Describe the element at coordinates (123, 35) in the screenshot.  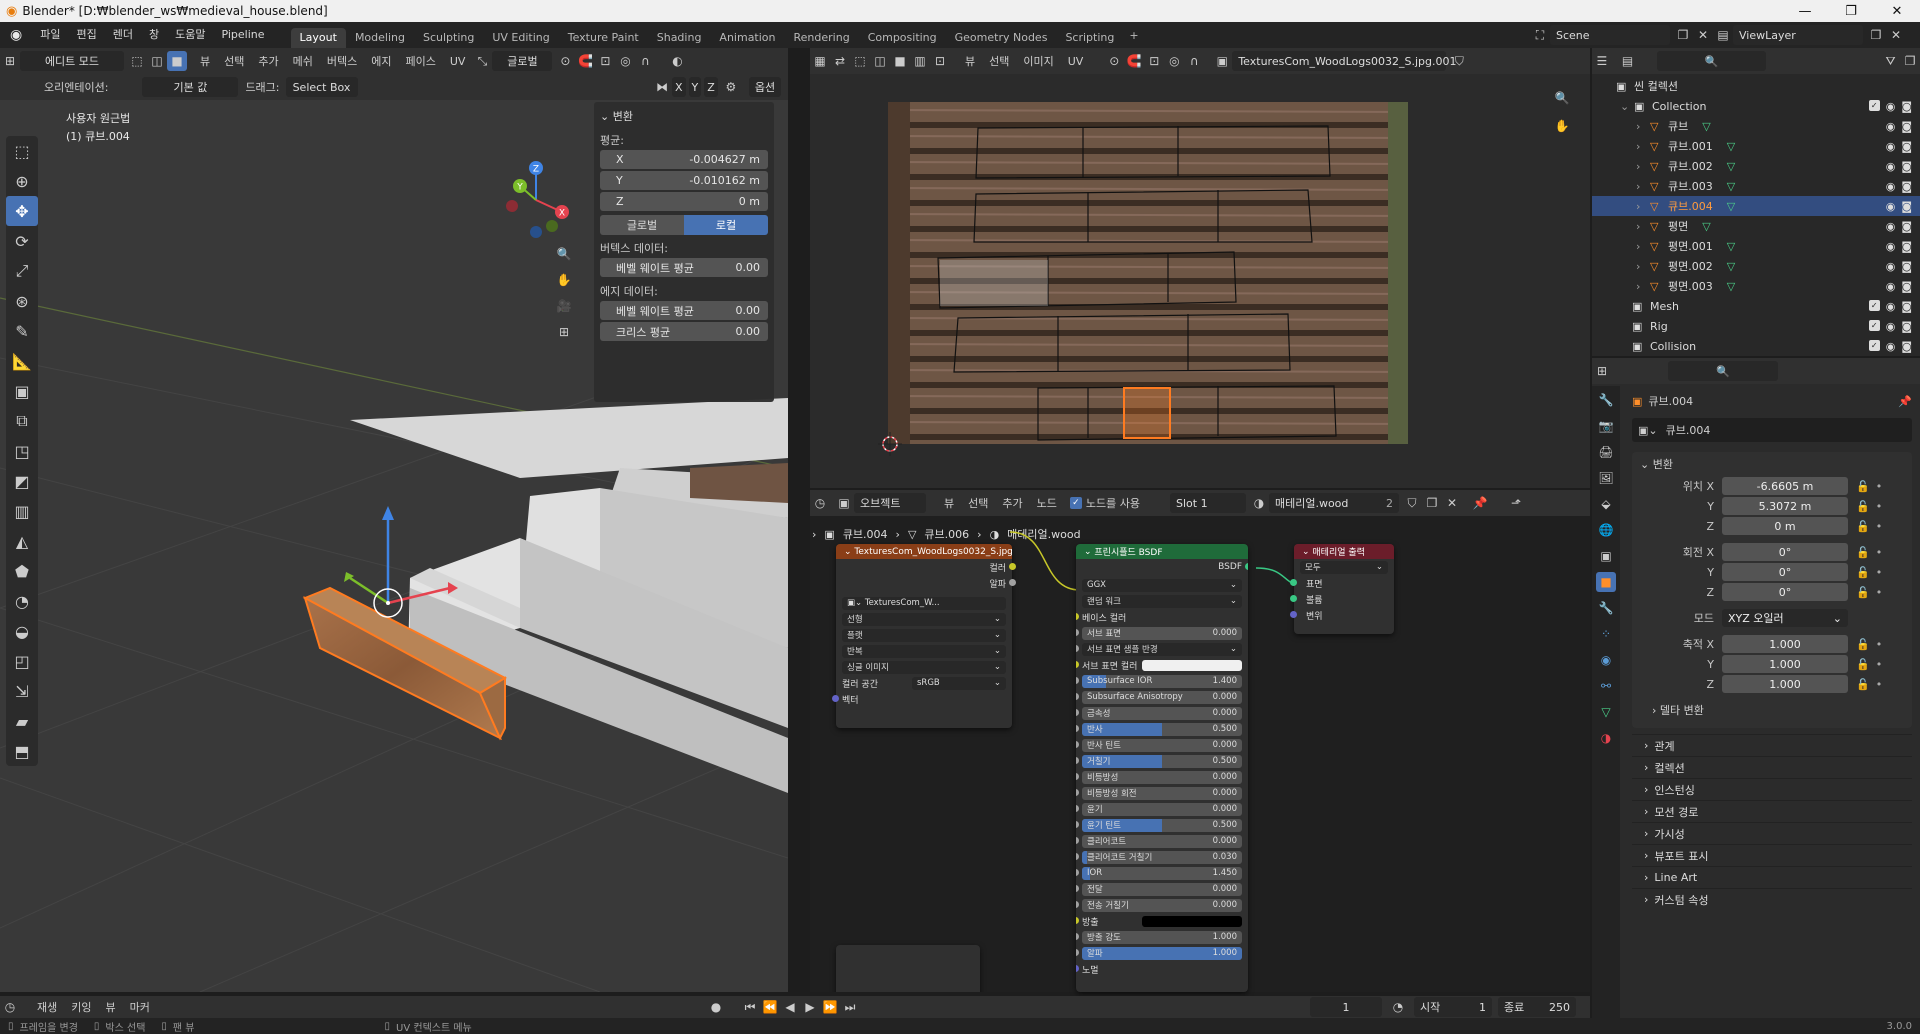
I see `menu-2: 렌더` at that location.